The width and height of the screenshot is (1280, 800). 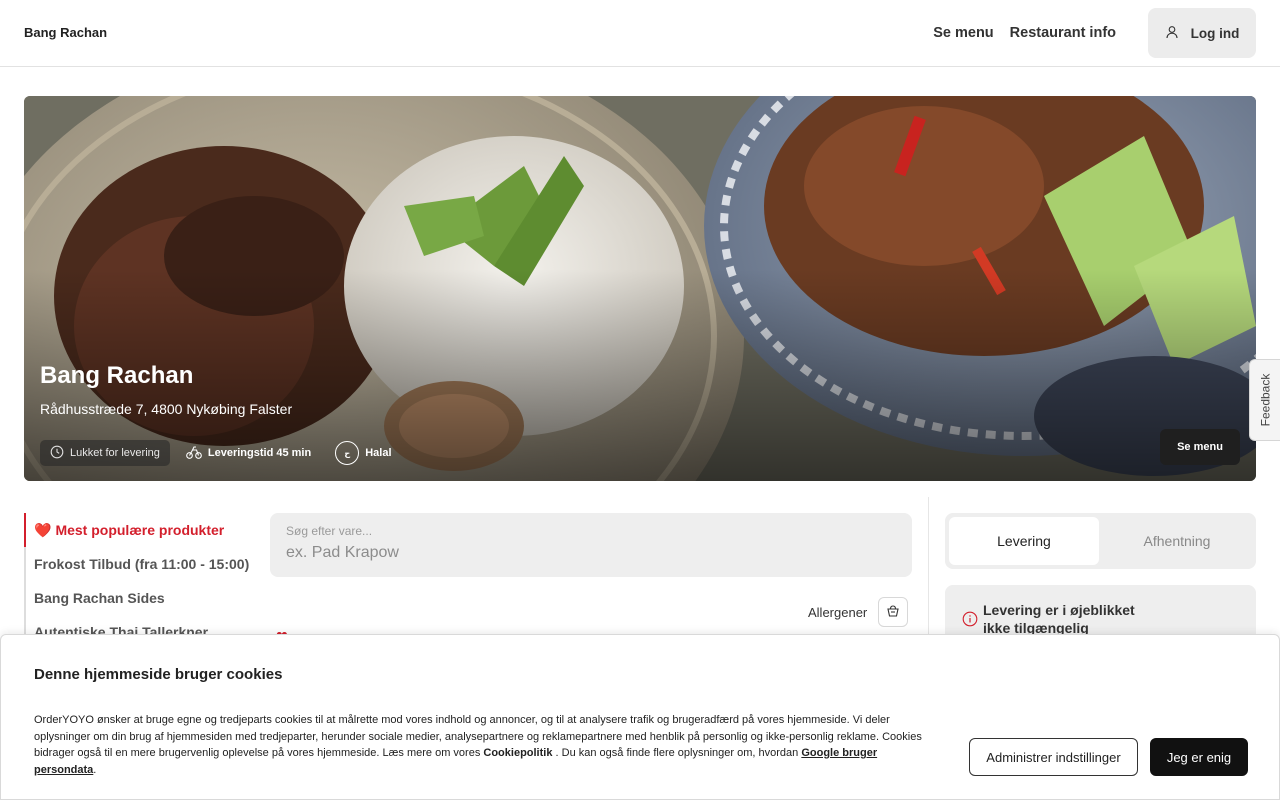 What do you see at coordinates (166, 409) in the screenshot?
I see `restaurant-address: Rådhusstræde 7, 4800 Nykøbing Falster` at bounding box center [166, 409].